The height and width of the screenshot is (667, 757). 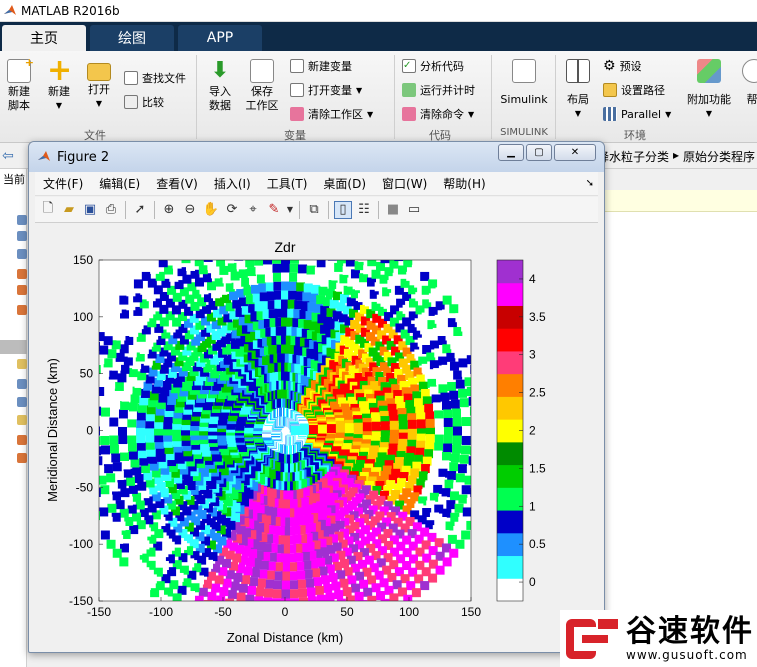 I want to click on new-variable-button: 新建变量, so click(x=321, y=66).